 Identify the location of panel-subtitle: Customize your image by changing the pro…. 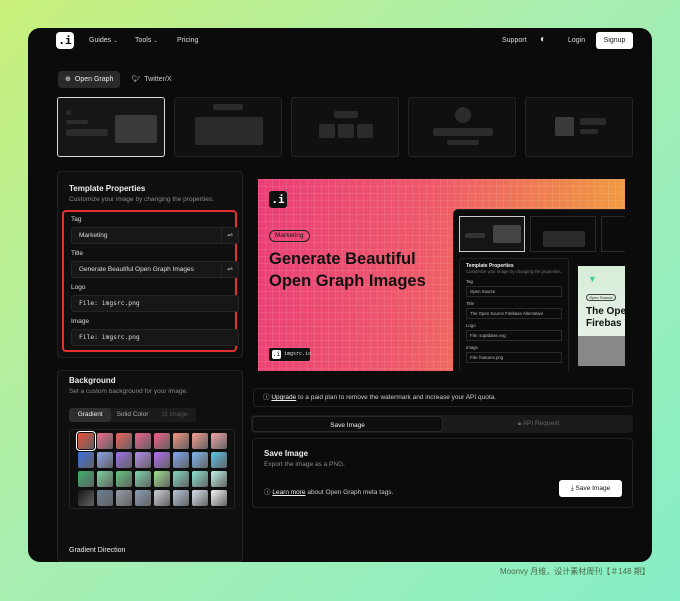
(141, 199).